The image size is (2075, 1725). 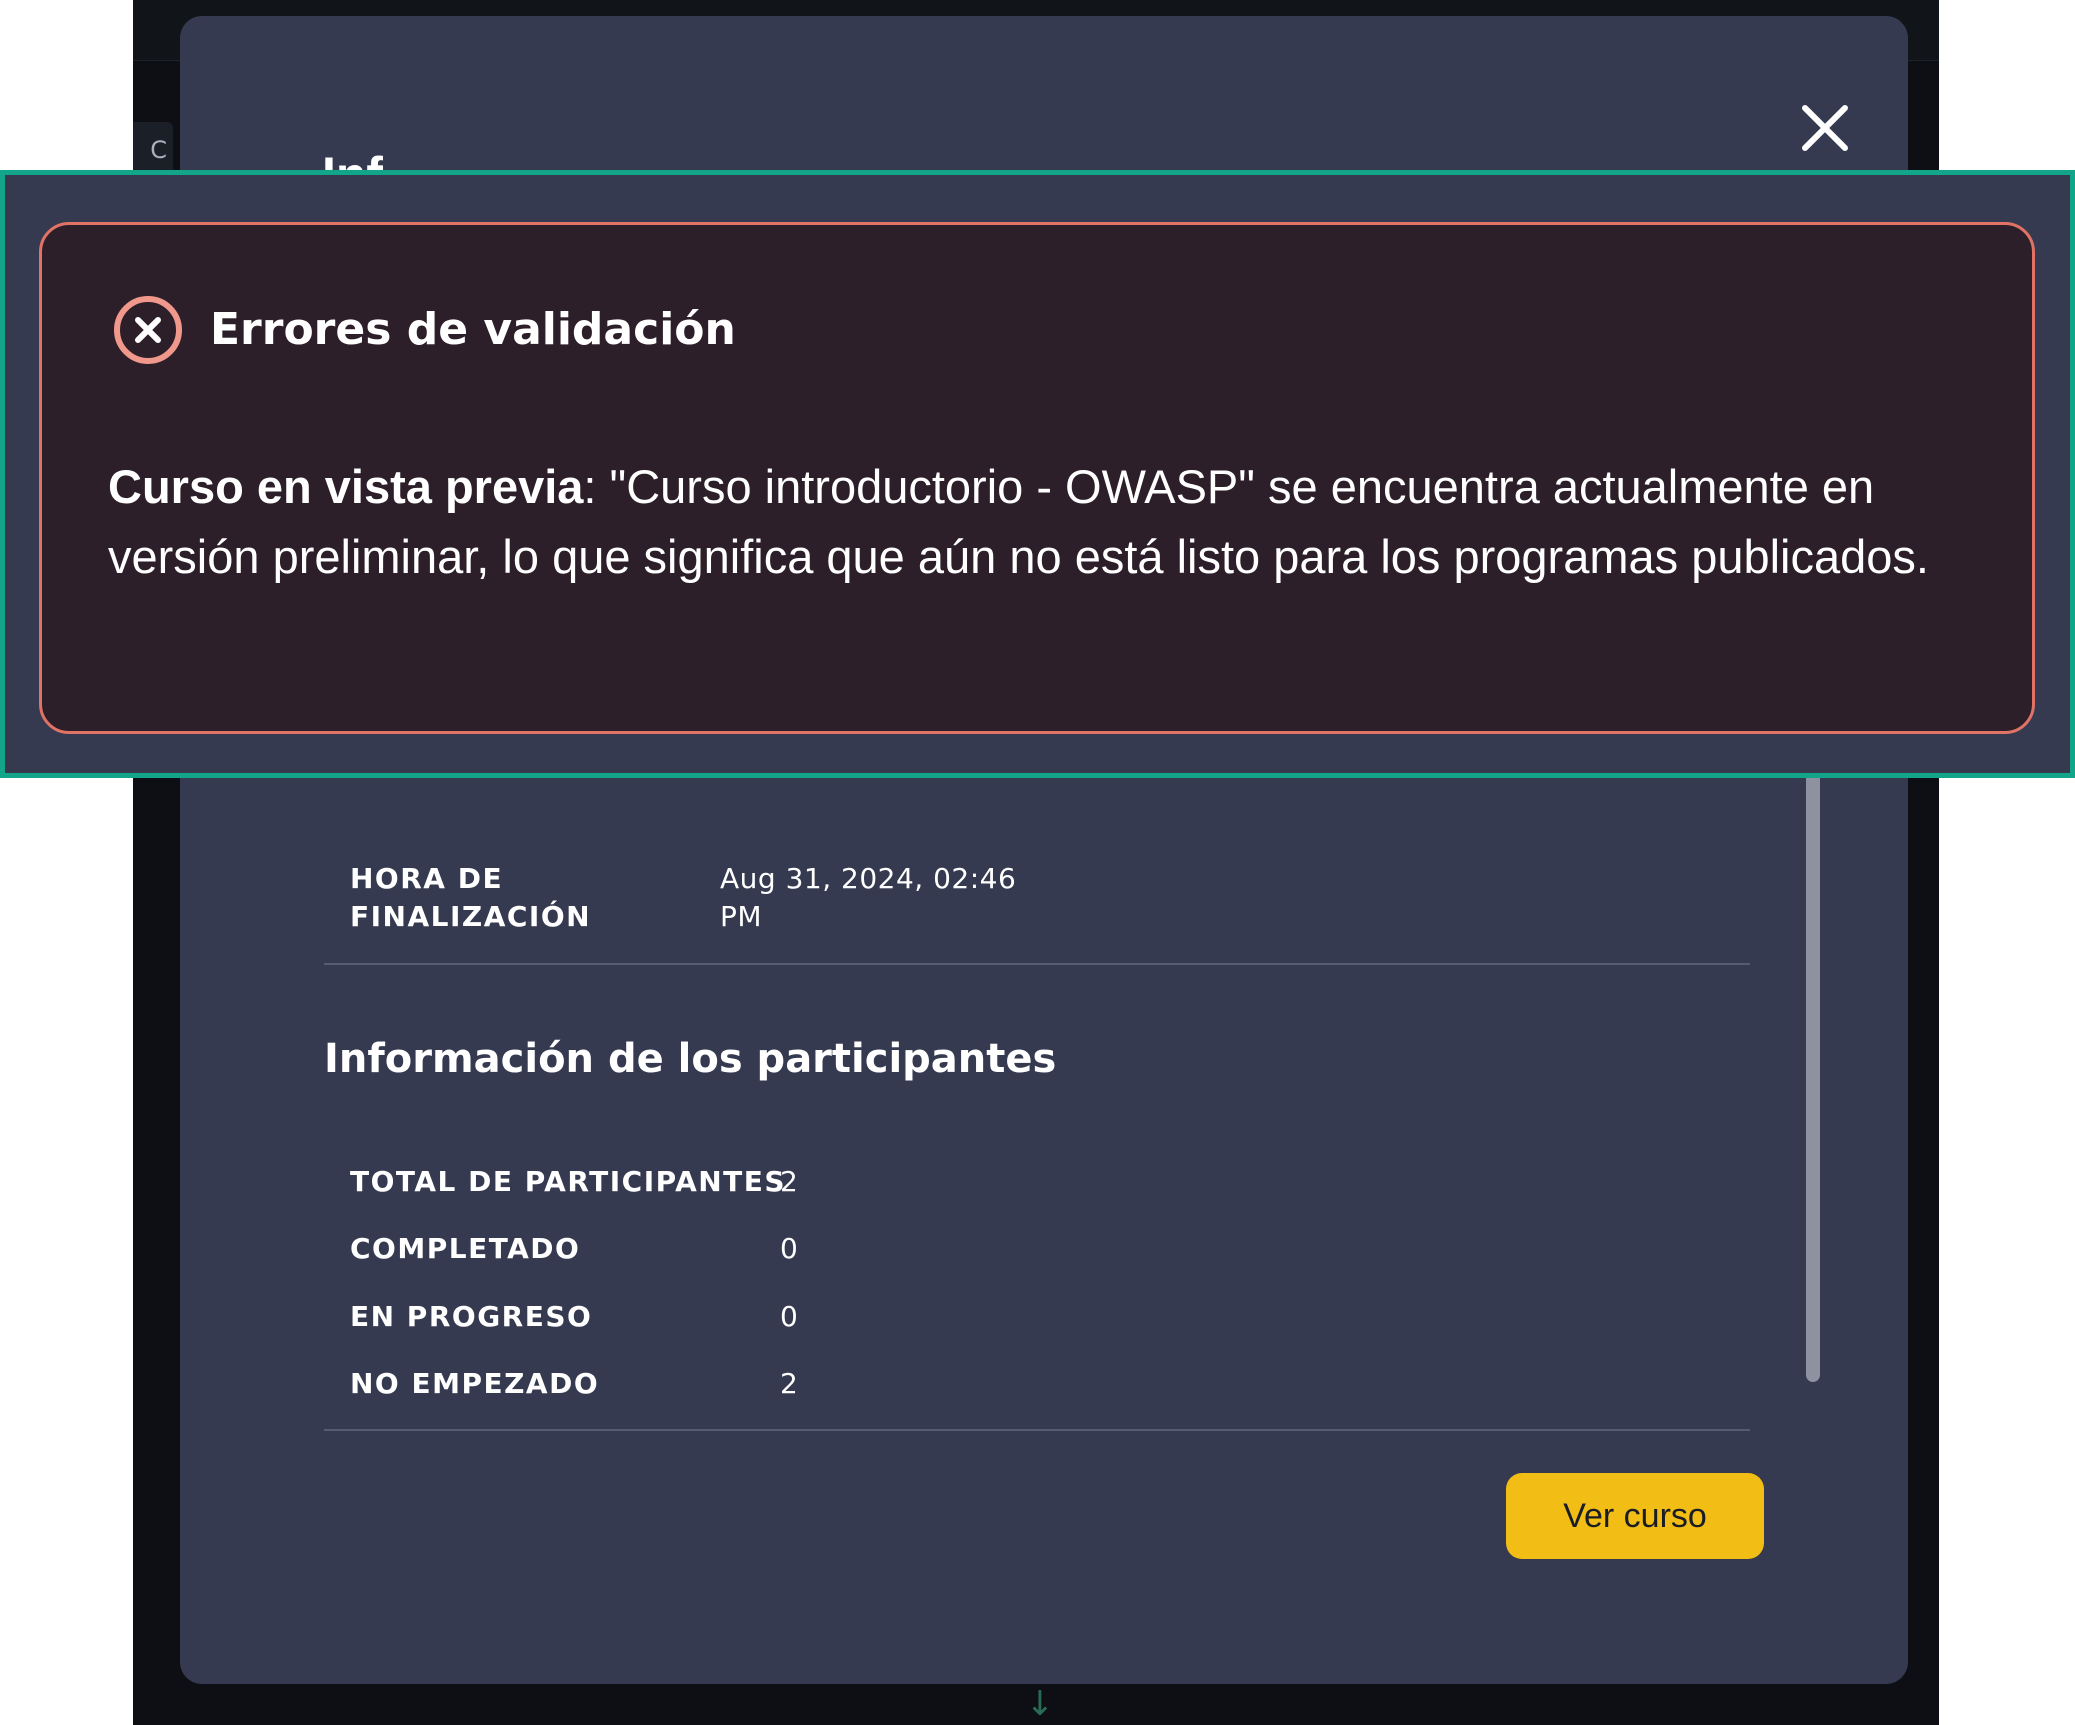 What do you see at coordinates (1040, 1704) in the screenshot?
I see `arrow-down-icon: ↓` at bounding box center [1040, 1704].